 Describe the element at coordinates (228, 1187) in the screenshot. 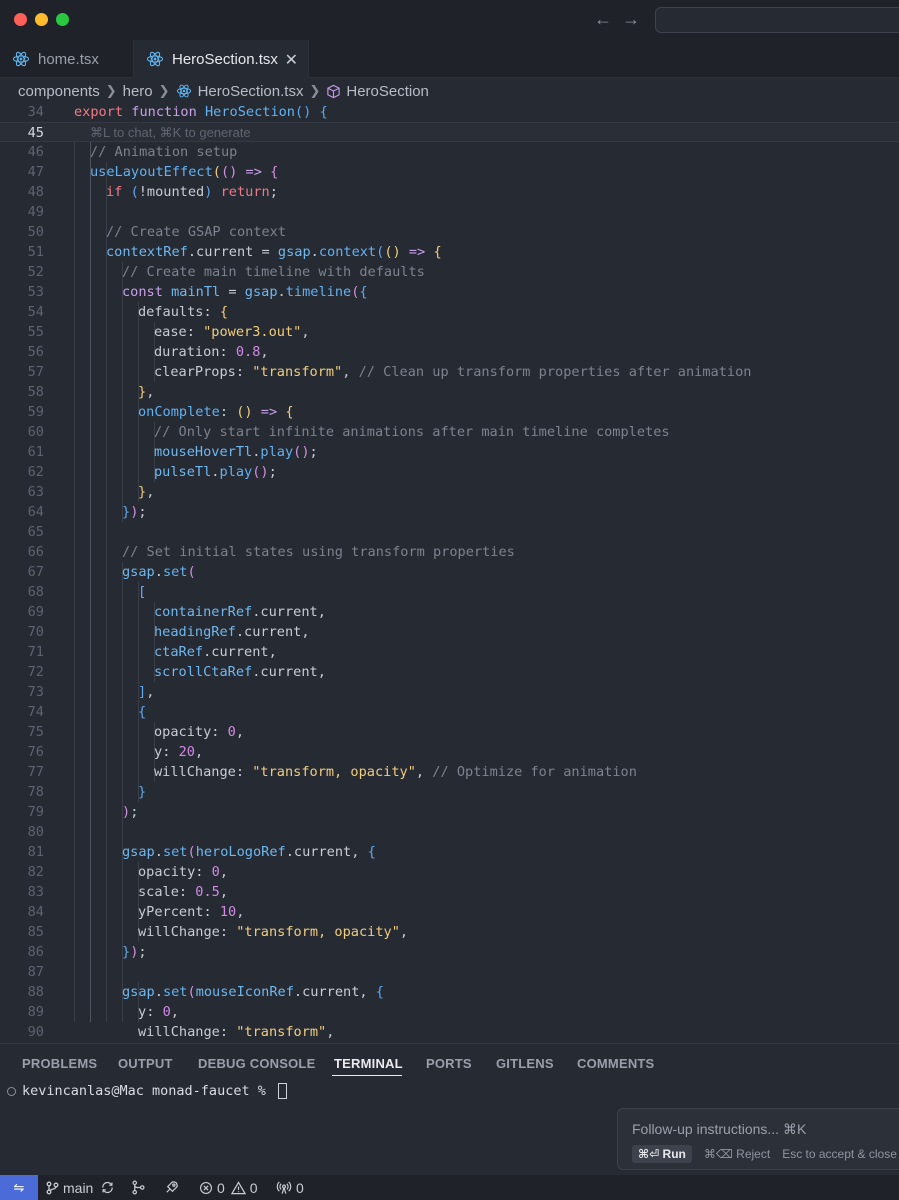

I see `problems-indicator: 0 0` at that location.